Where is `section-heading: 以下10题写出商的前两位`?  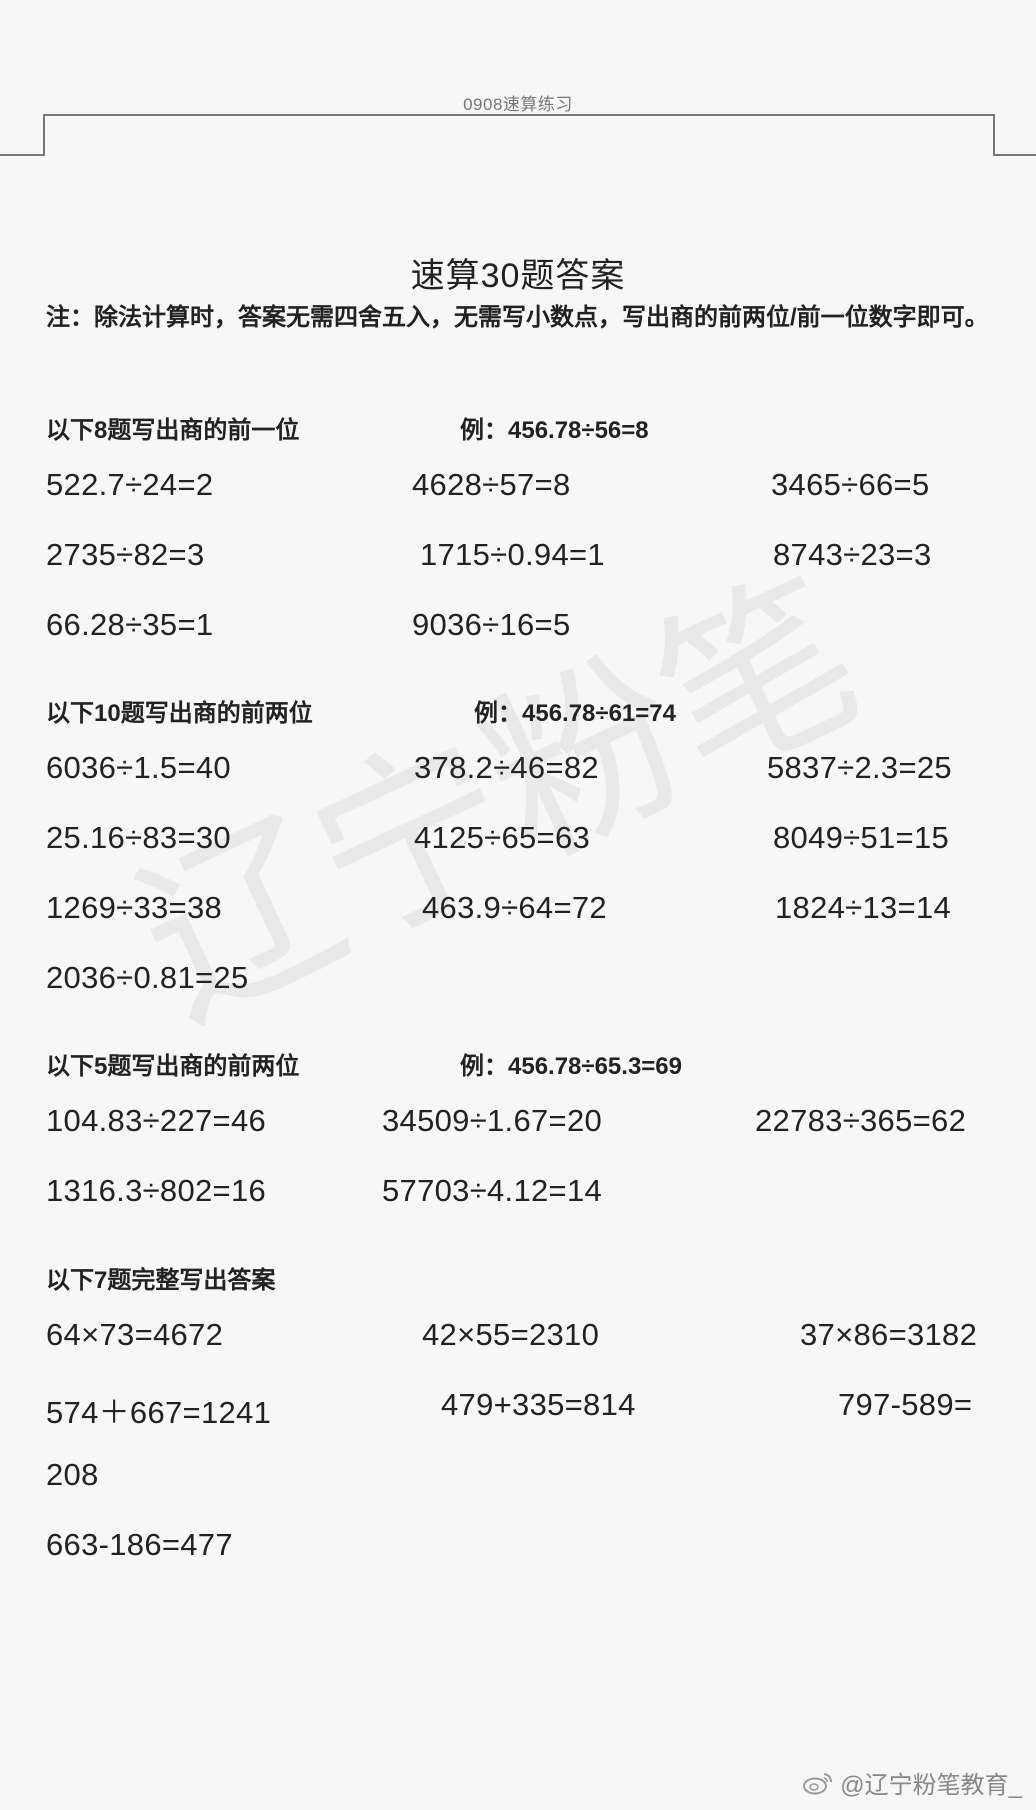
section-heading: 以下10题写出商的前两位 is located at coordinates (179, 713).